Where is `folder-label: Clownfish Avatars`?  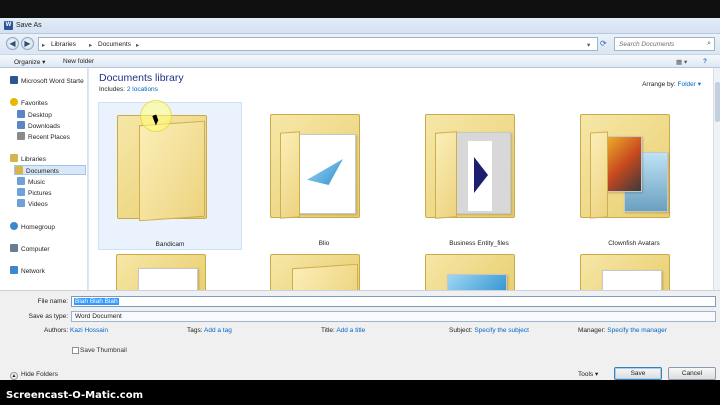
folder-label: Clownfish Avatars is located at coordinates (634, 243).